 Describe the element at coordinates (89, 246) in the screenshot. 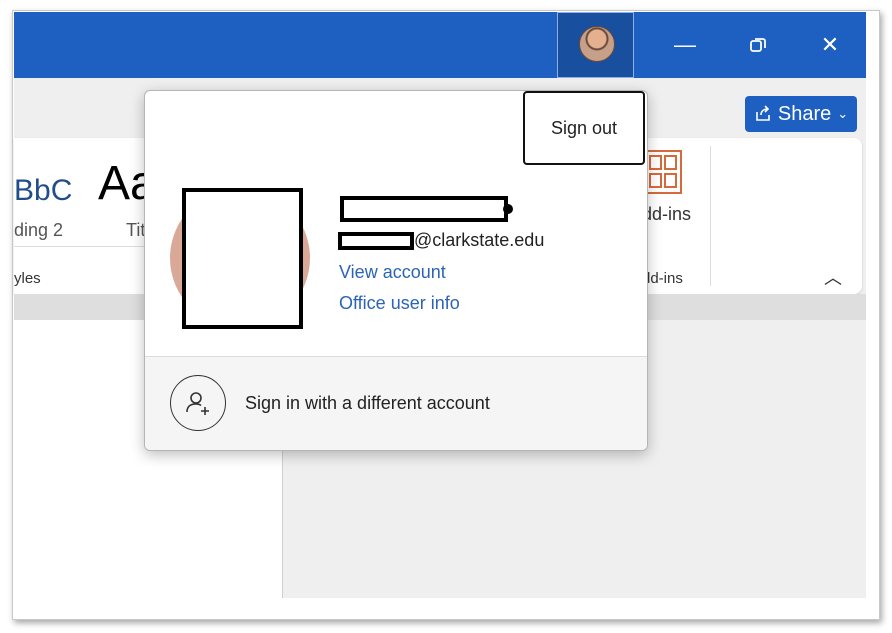

I see `styles-divider` at that location.